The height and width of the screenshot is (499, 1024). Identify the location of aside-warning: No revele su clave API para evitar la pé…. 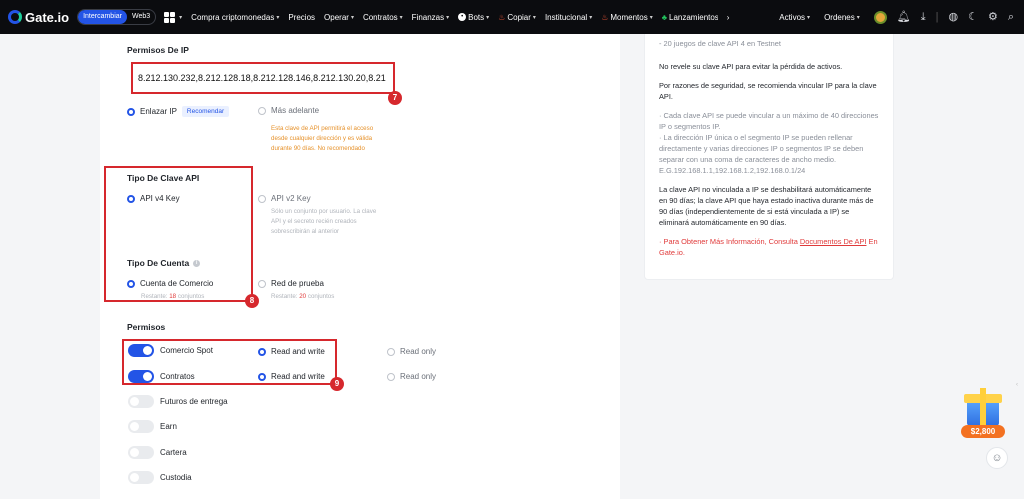
(751, 66).